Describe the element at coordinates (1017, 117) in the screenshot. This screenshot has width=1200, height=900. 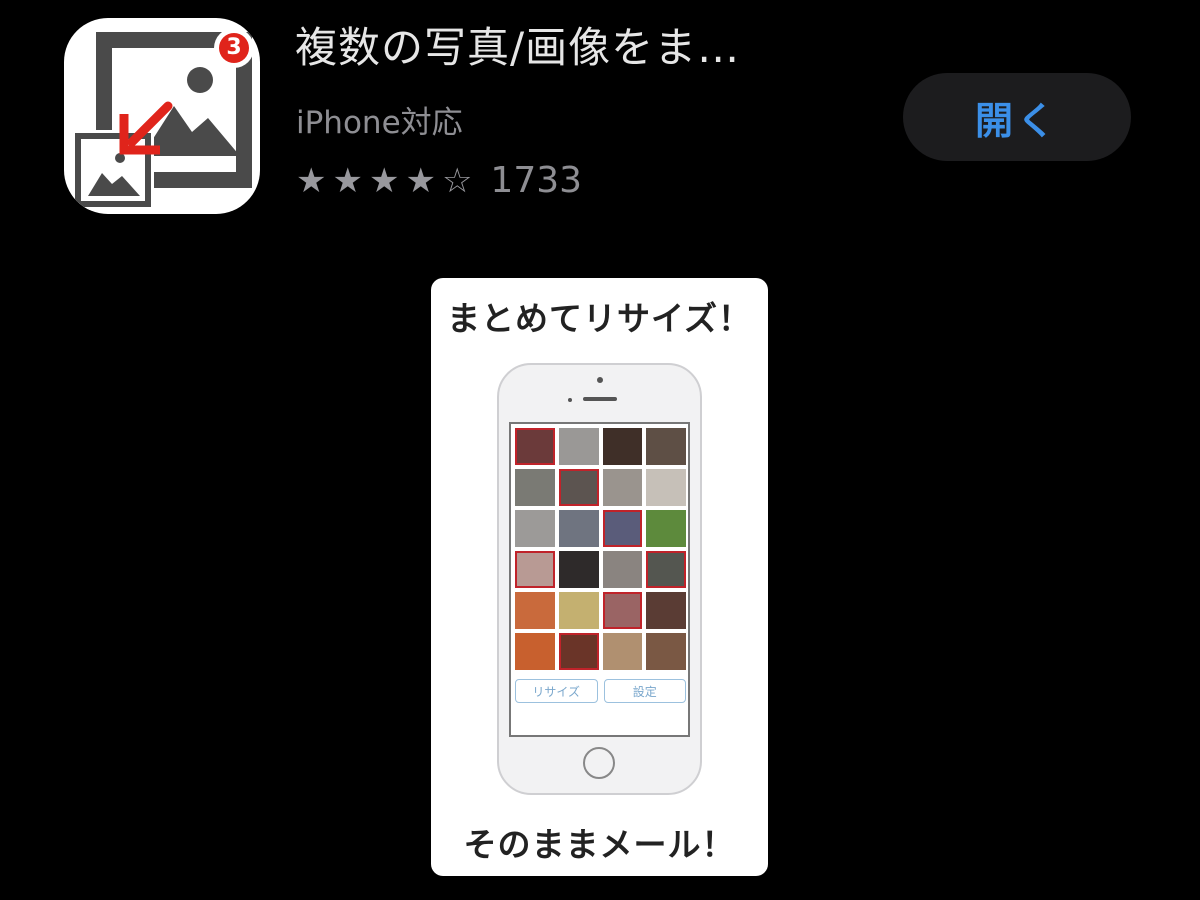
I see `open-button: 開く` at that location.